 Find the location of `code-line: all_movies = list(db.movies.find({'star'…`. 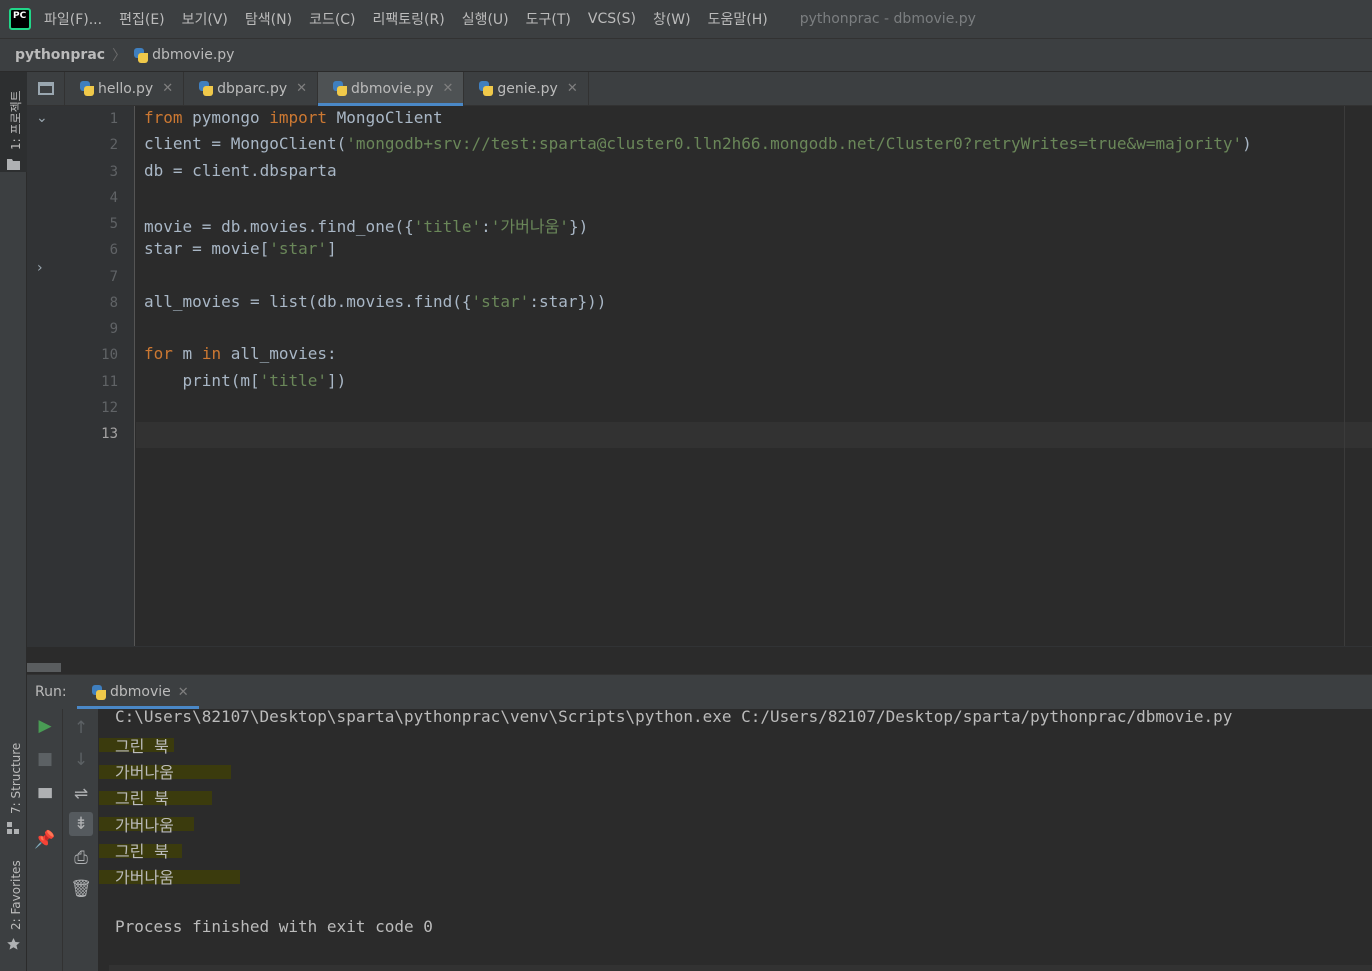

code-line: all_movies = list(db.movies.find({'star'… is located at coordinates (375, 301).